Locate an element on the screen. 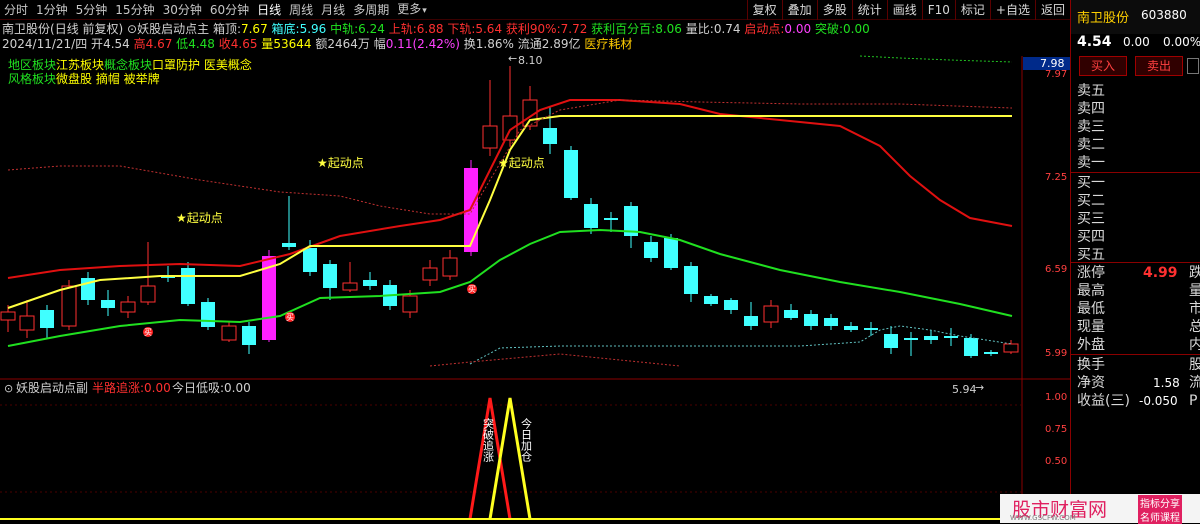  ask-4: 卖四 is located at coordinates (1091, 109).